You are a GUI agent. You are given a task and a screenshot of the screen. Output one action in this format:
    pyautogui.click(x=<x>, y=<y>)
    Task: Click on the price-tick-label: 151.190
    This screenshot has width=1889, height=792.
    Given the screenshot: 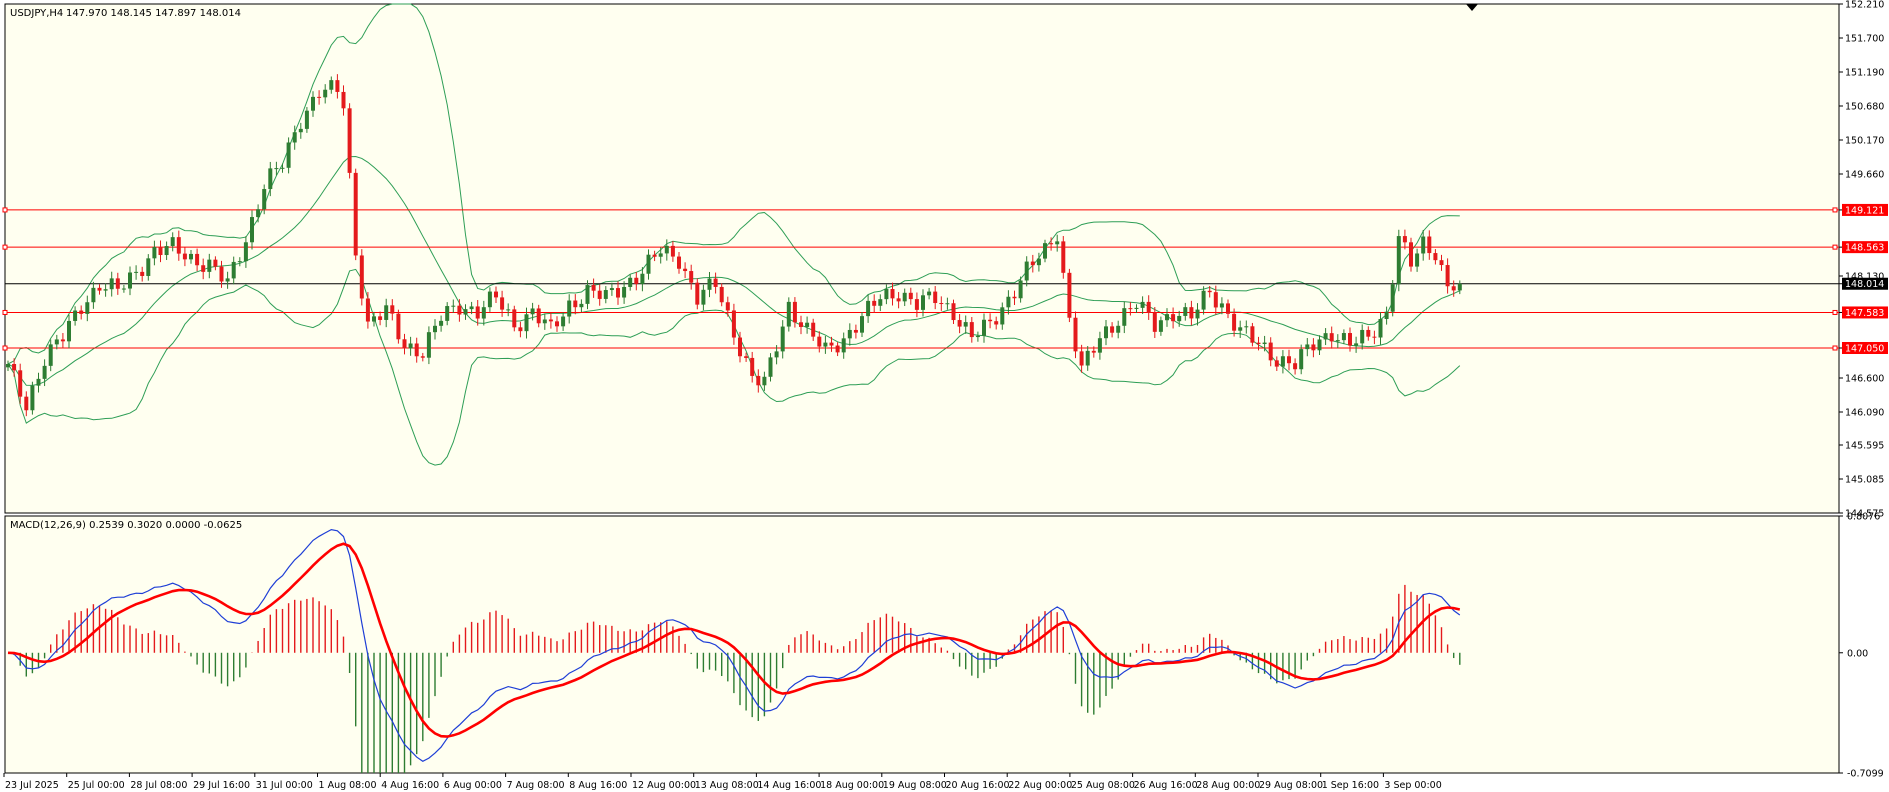 What is the action you would take?
    pyautogui.click(x=1864, y=73)
    